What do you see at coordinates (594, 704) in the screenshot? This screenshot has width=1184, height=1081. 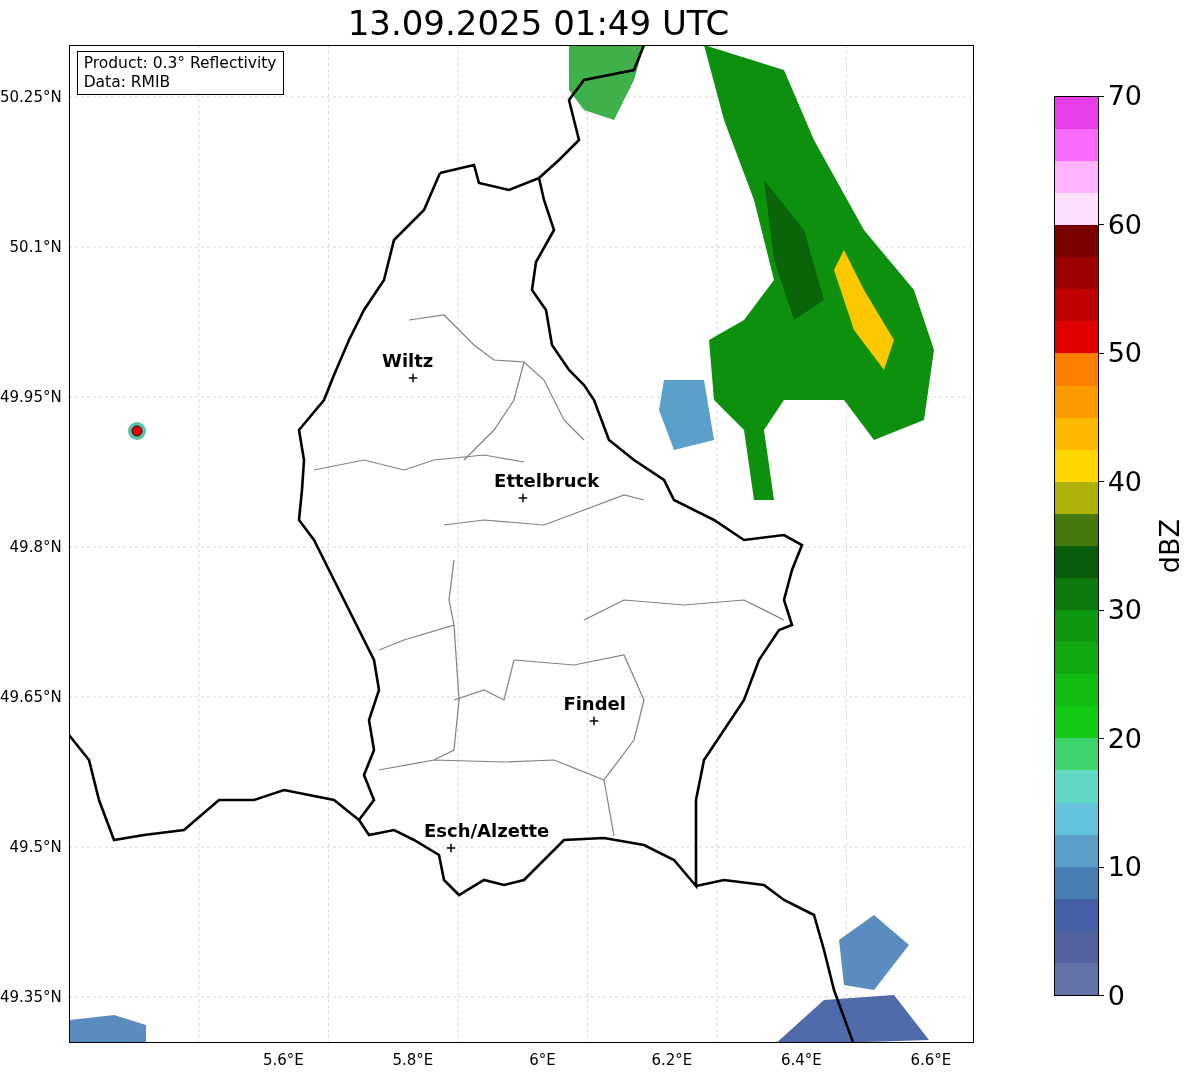 I see `place-label: Findel` at bounding box center [594, 704].